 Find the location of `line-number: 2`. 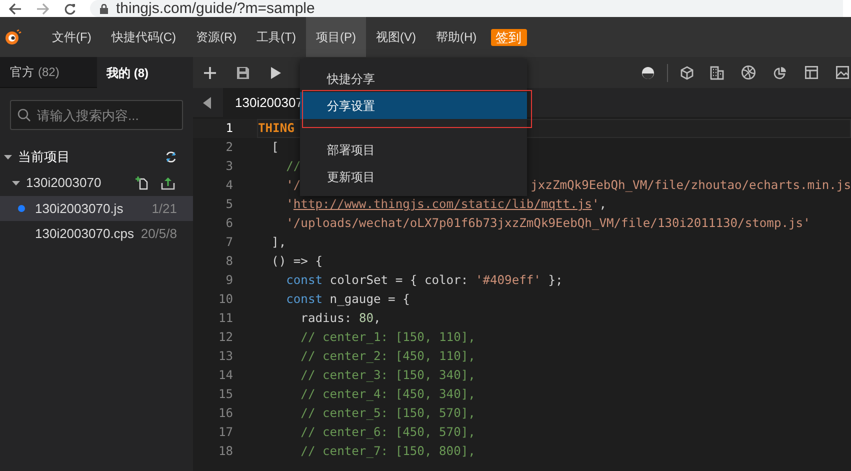

line-number: 2 is located at coordinates (228, 147).